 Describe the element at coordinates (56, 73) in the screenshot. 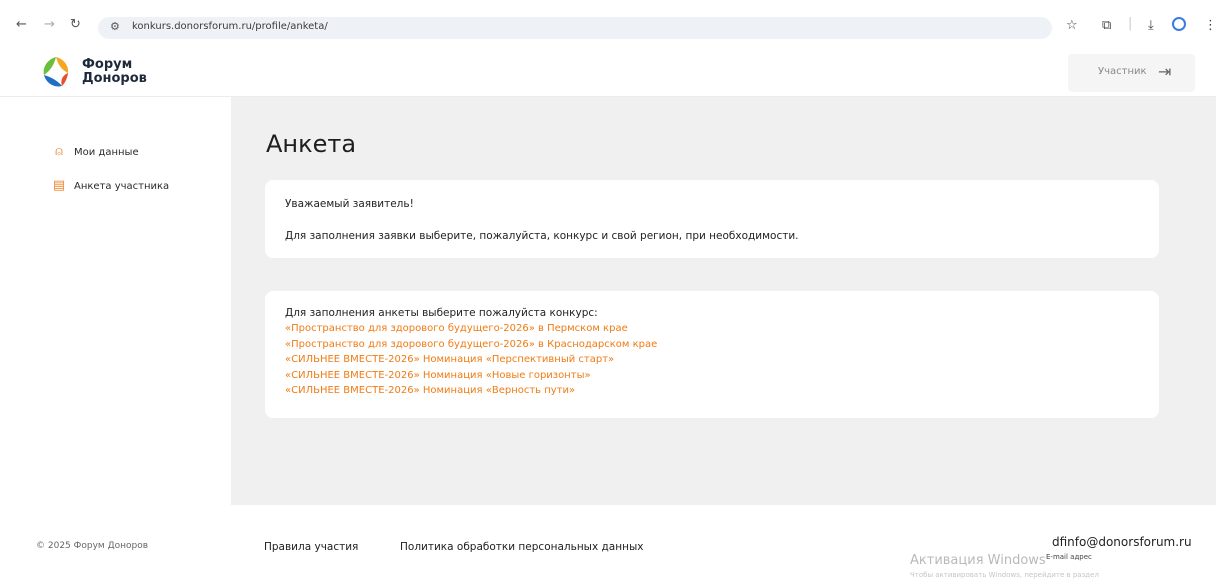

I see `donors-forum-logo-icon` at that location.